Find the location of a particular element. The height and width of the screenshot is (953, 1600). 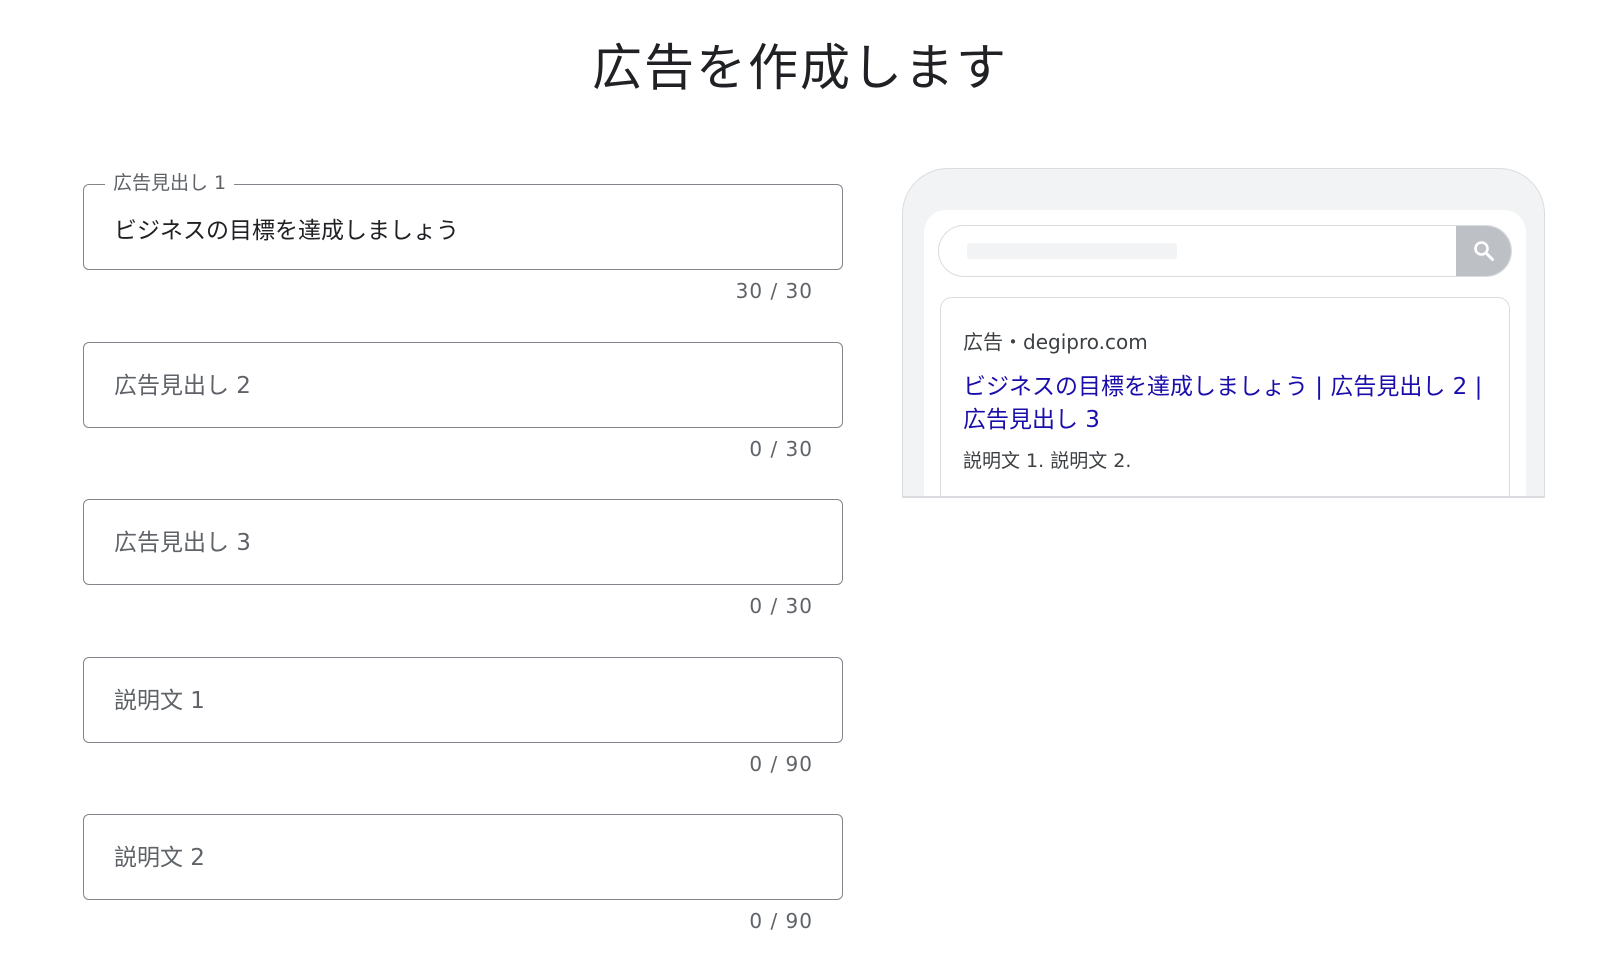

headline-1-box is located at coordinates (463, 227).